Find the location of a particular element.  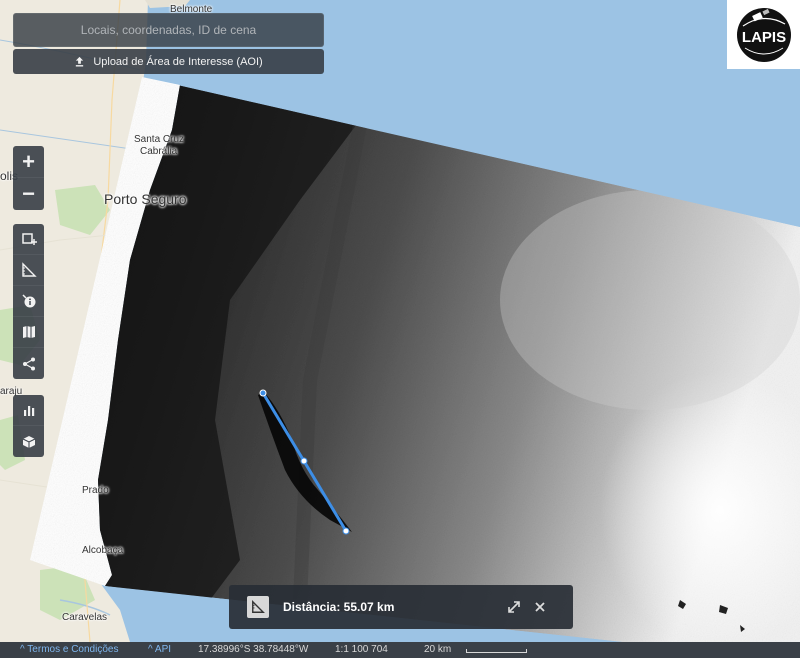

measure-button is located at coordinates (28, 270).